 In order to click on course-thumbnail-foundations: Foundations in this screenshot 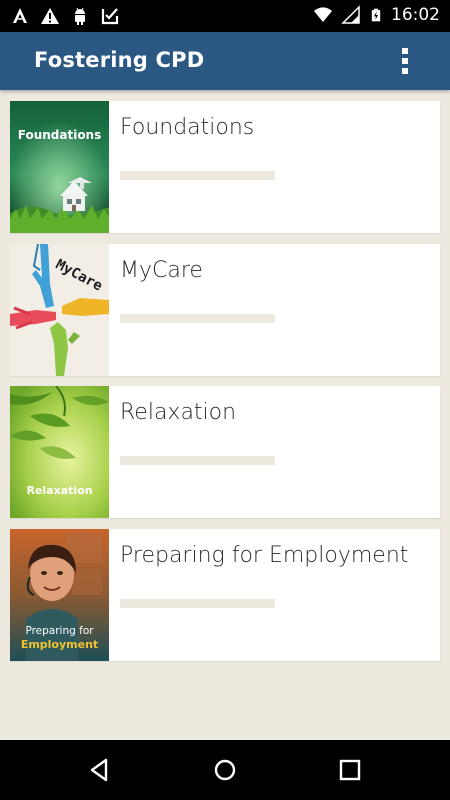, I will do `click(59, 167)`.